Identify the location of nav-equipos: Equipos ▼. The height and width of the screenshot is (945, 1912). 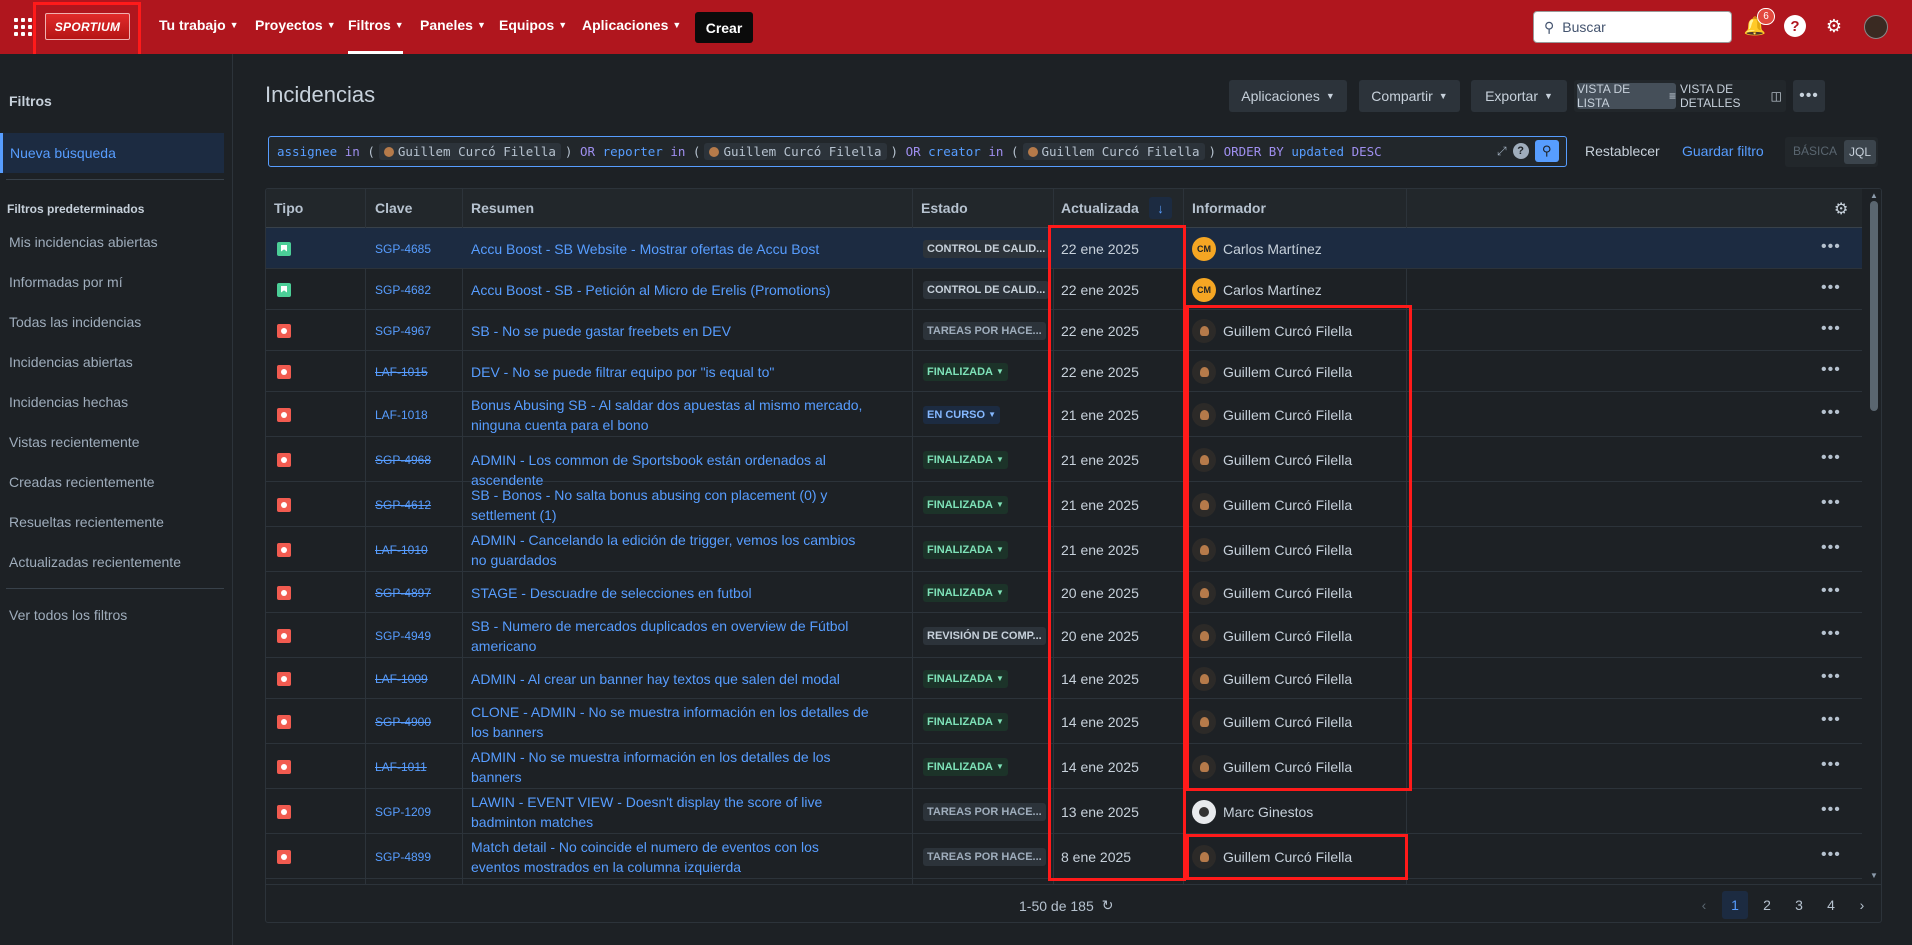
(533, 25).